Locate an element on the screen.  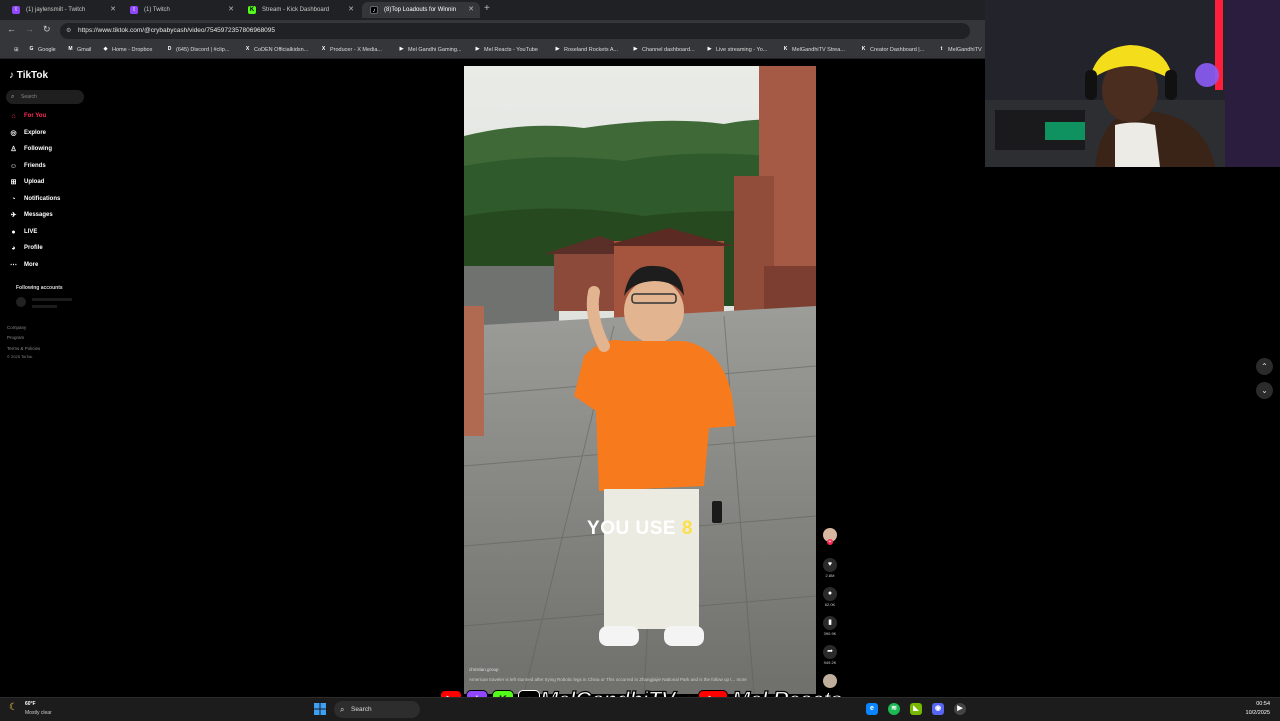
forward-arrow-icon: → is located at coordinates (29, 29).